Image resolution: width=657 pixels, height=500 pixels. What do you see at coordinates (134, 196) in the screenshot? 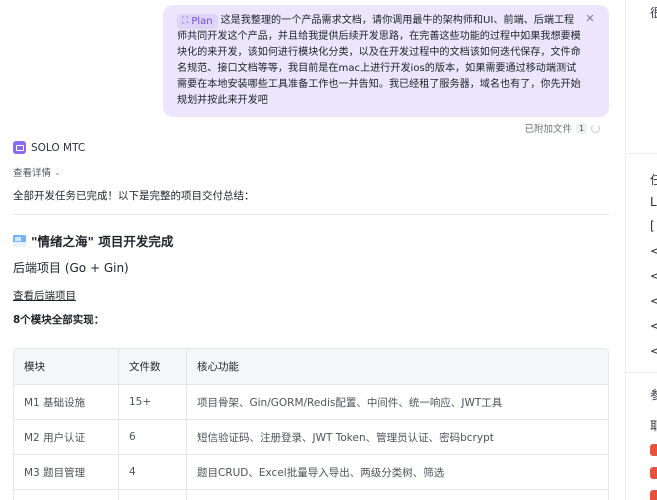
I see `completion-summary: 全部开发任务已完成！以下是完整的项目交付总结：` at bounding box center [134, 196].